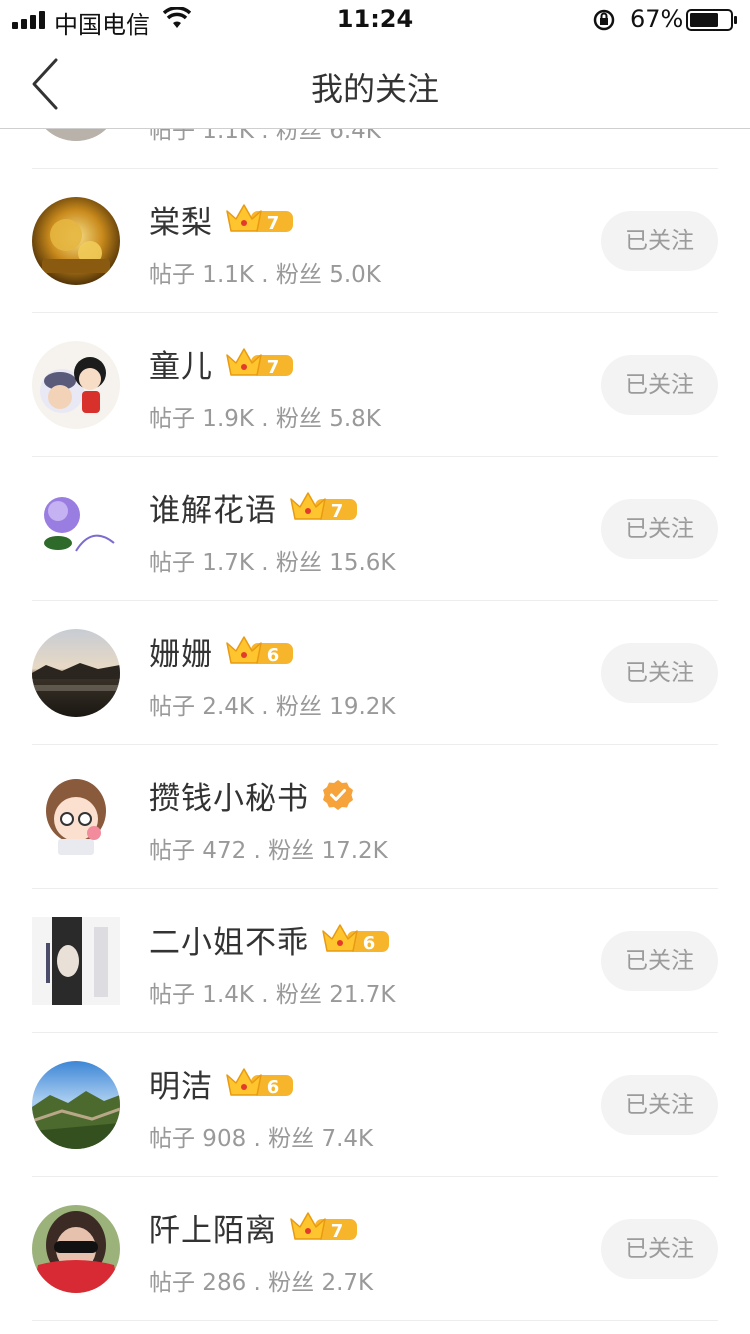 Image resolution: width=750 pixels, height=1334 pixels. I want to click on list-item: 攒钱小秘书 帖子 472 . 粉丝 17.2K, so click(375, 817).